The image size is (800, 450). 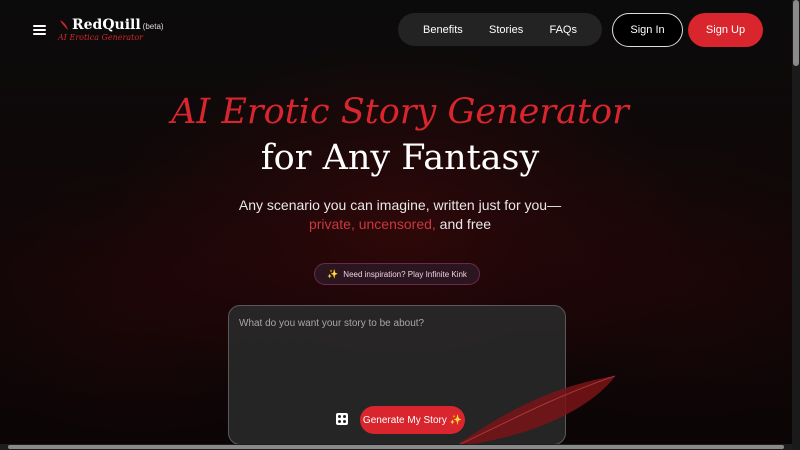 I want to click on quill-logo-icon, so click(x=64, y=25).